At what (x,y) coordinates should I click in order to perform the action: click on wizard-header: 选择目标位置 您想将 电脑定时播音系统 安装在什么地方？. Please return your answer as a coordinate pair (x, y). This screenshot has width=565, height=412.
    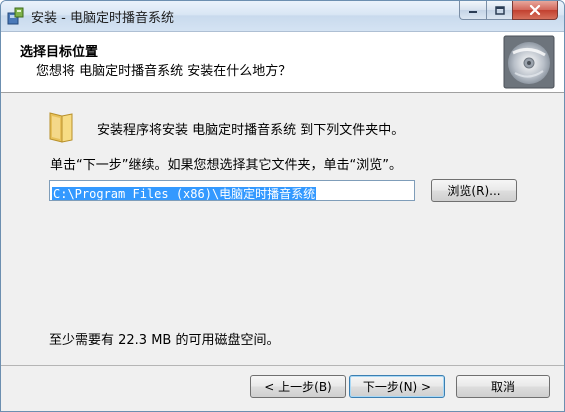
    Looking at the image, I should click on (282, 62).